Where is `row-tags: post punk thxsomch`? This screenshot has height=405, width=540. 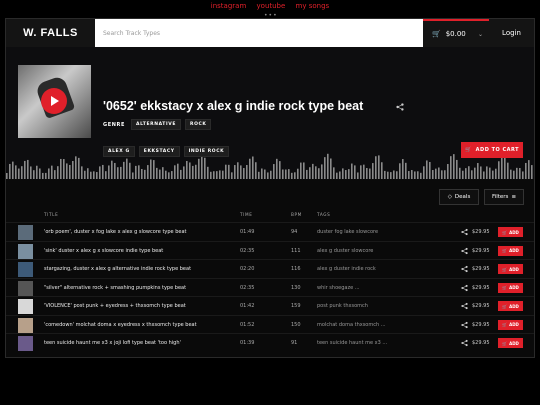 row-tags: post punk thxsomch is located at coordinates (342, 306).